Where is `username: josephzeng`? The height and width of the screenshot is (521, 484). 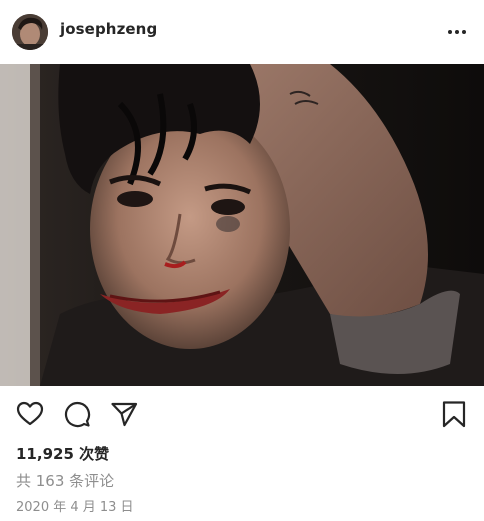
username: josephzeng is located at coordinates (108, 29).